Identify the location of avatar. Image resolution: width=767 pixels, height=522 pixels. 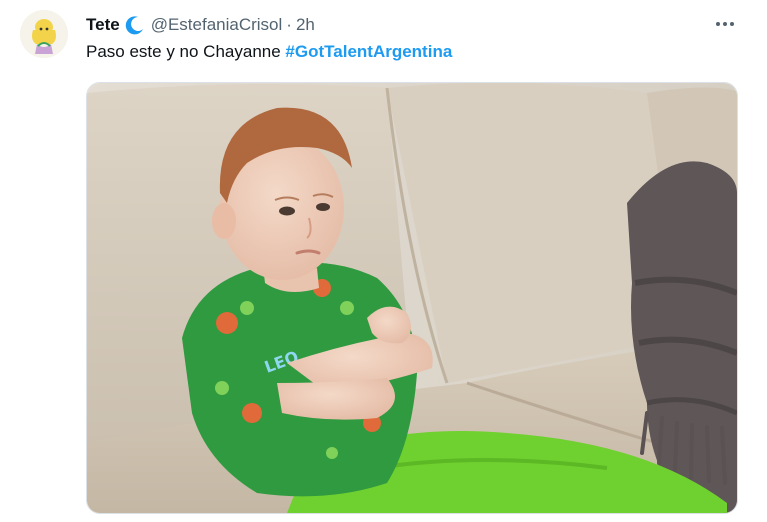
(44, 34).